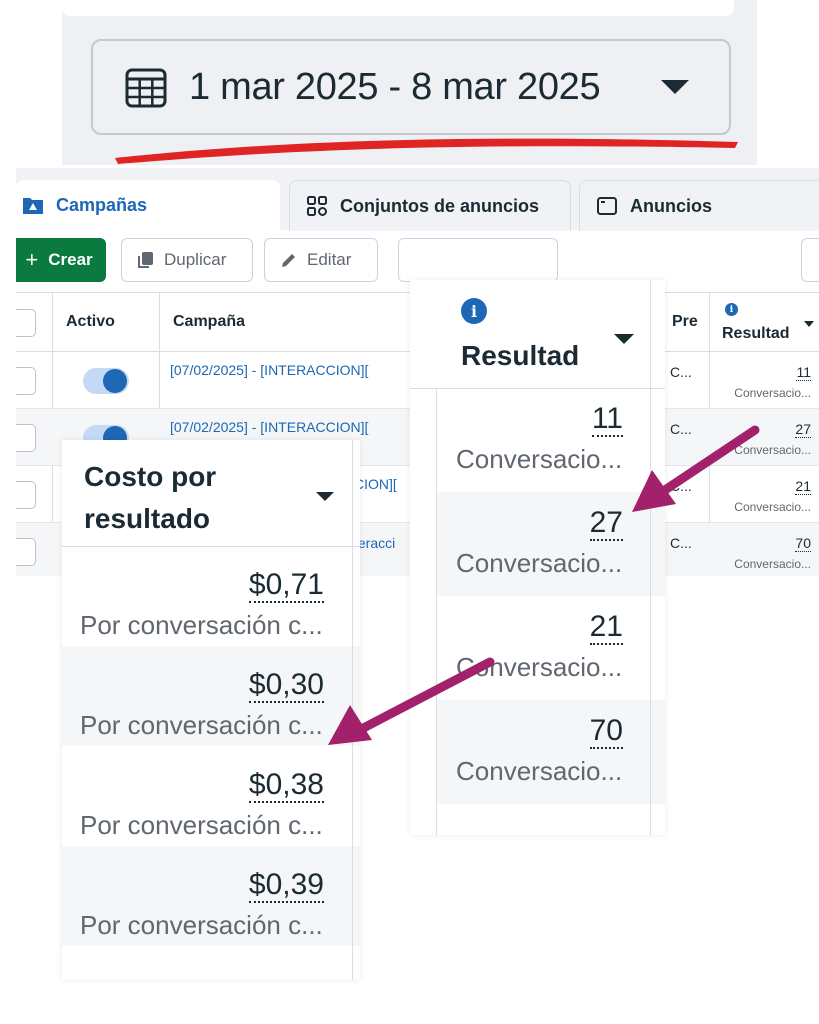 This screenshot has width=819, height=1024. What do you see at coordinates (33, 206) in the screenshot?
I see `folder-icon` at bounding box center [33, 206].